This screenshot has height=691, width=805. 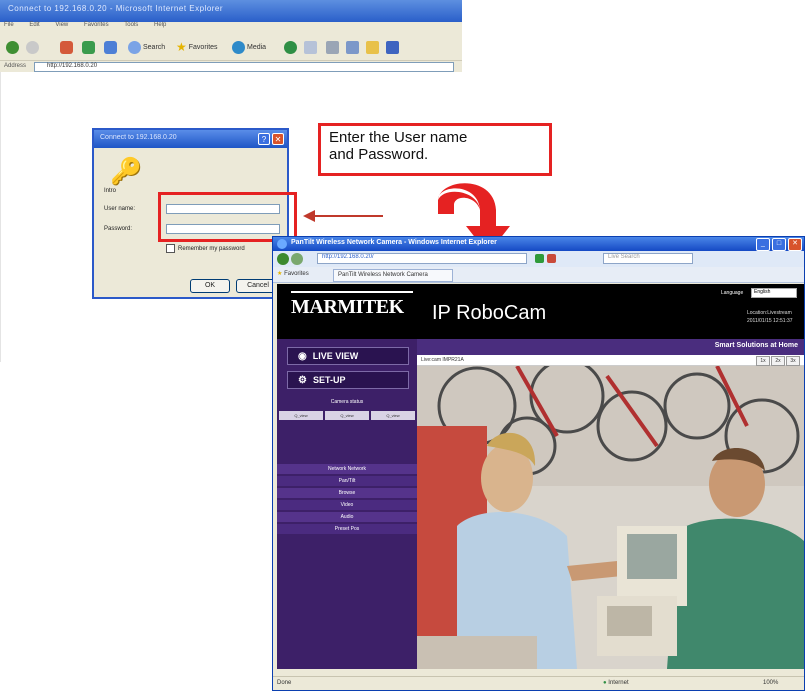 I want to click on wrench-icon: ⚙, so click(x=302, y=380).